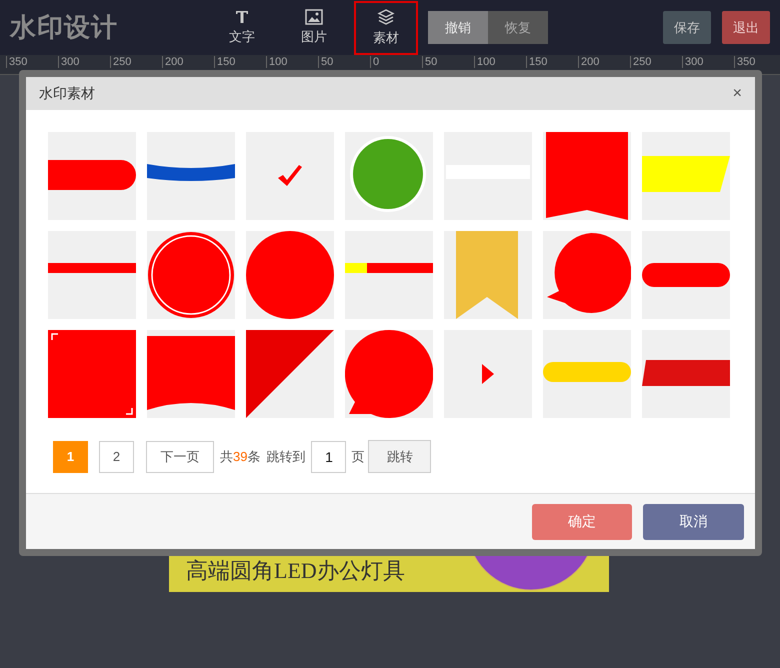  I want to click on ruler-label: 0, so click(396, 62).